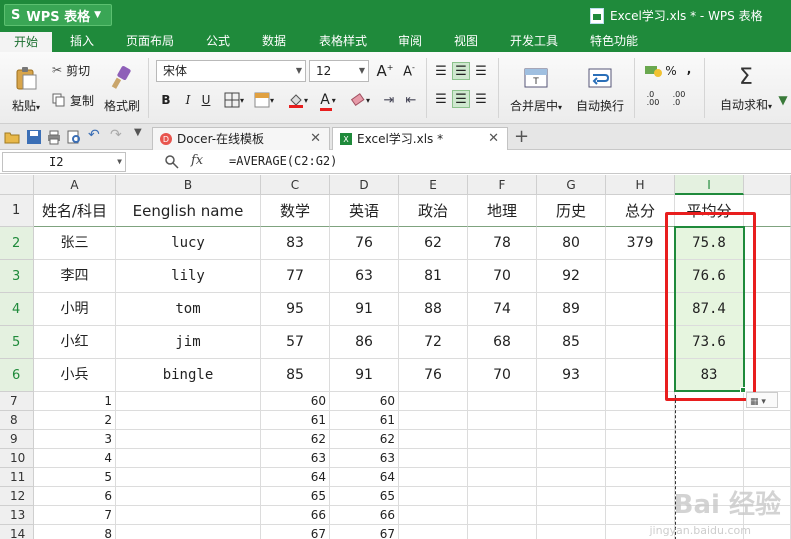 The height and width of the screenshot is (539, 791). What do you see at coordinates (74, 137) in the screenshot?
I see `print-preview-icon` at bounding box center [74, 137].